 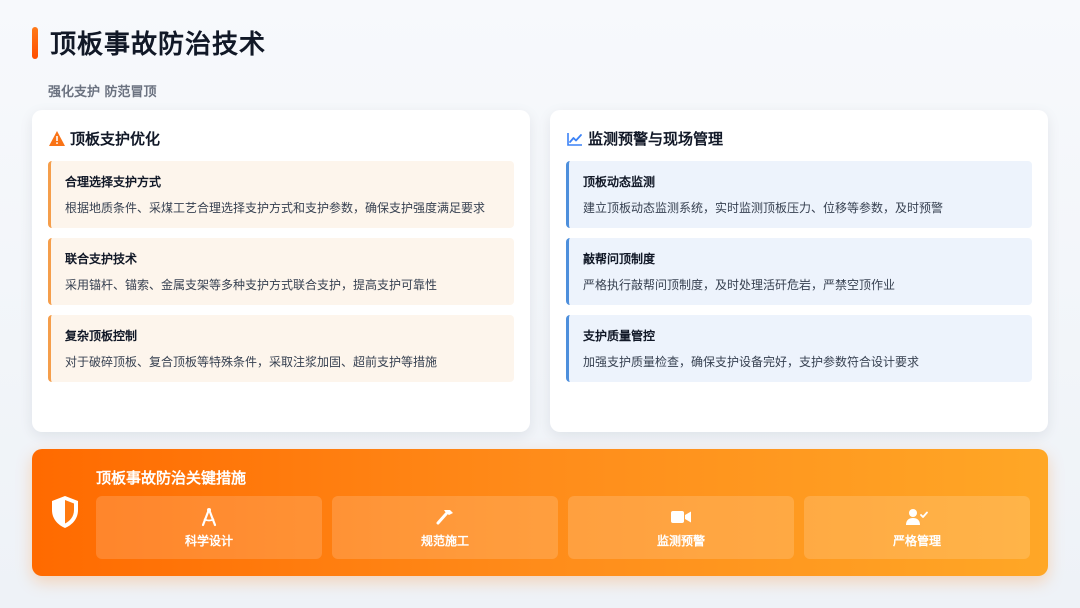 I want to click on panel-title: 顶板支护优化, so click(x=281, y=138).